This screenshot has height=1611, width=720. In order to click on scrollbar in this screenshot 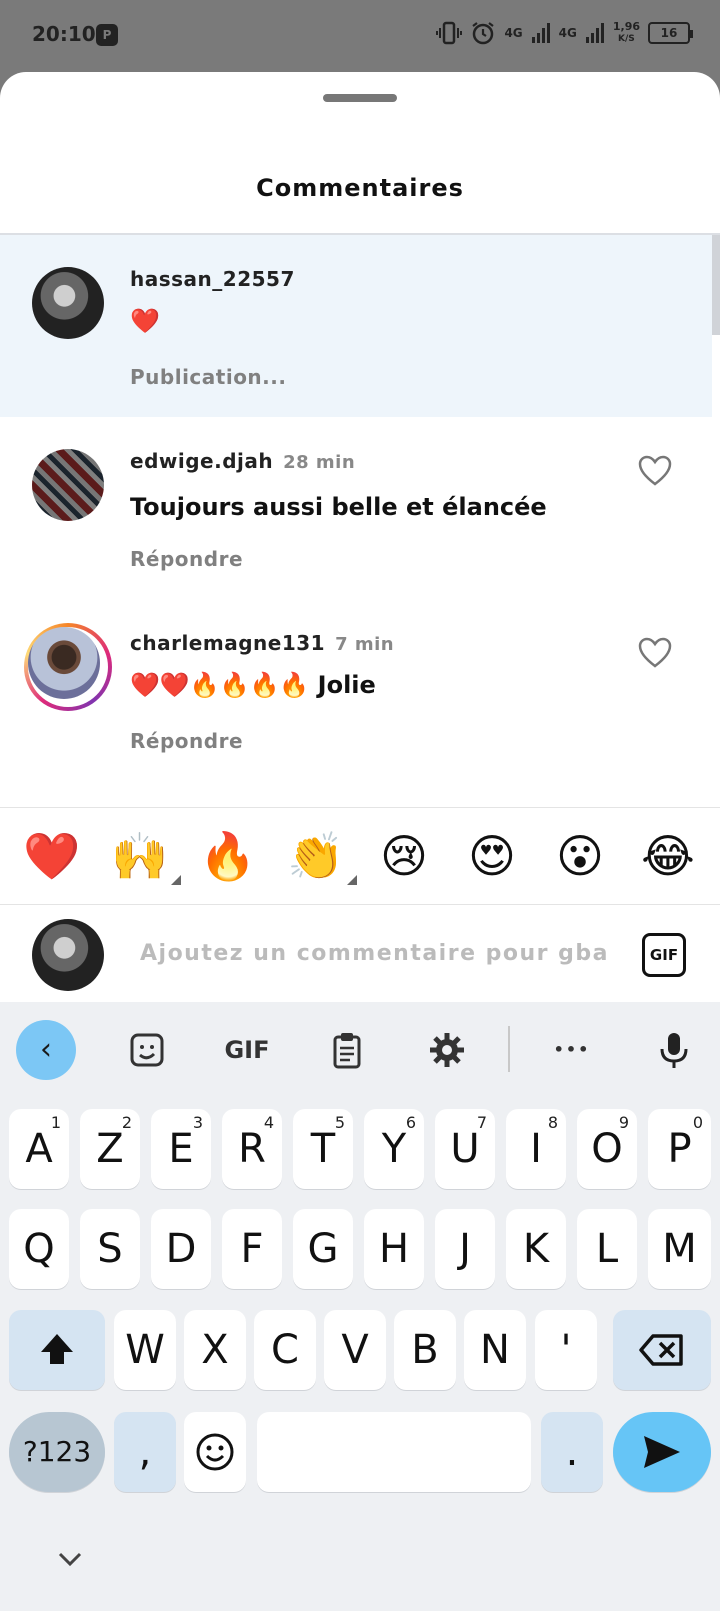, I will do `click(716, 285)`.